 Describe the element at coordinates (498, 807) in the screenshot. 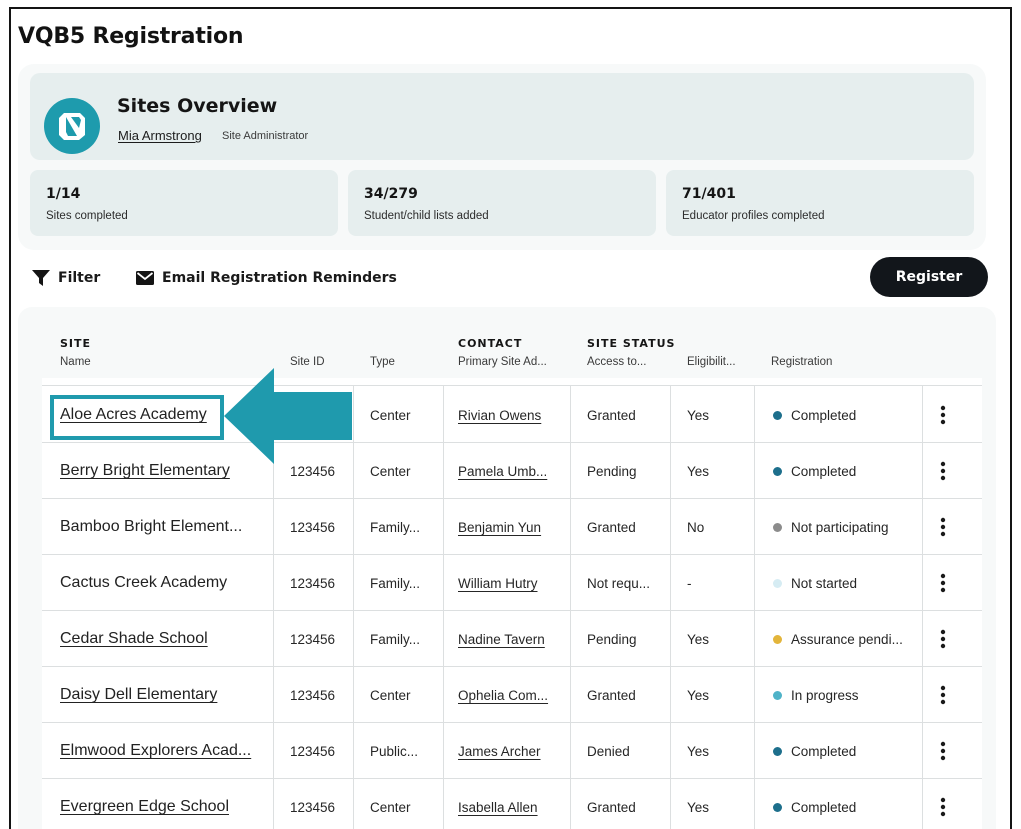

I see `contact-link-text: Isabella Allen` at that location.